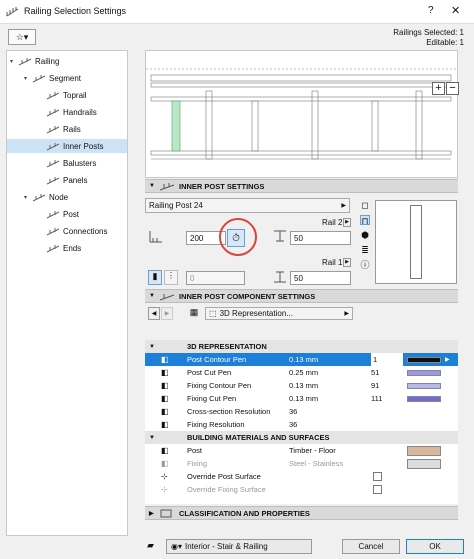 The height and width of the screenshot is (559, 474). What do you see at coordinates (154, 313) in the screenshot?
I see `prev-page-button: ◀` at bounding box center [154, 313].